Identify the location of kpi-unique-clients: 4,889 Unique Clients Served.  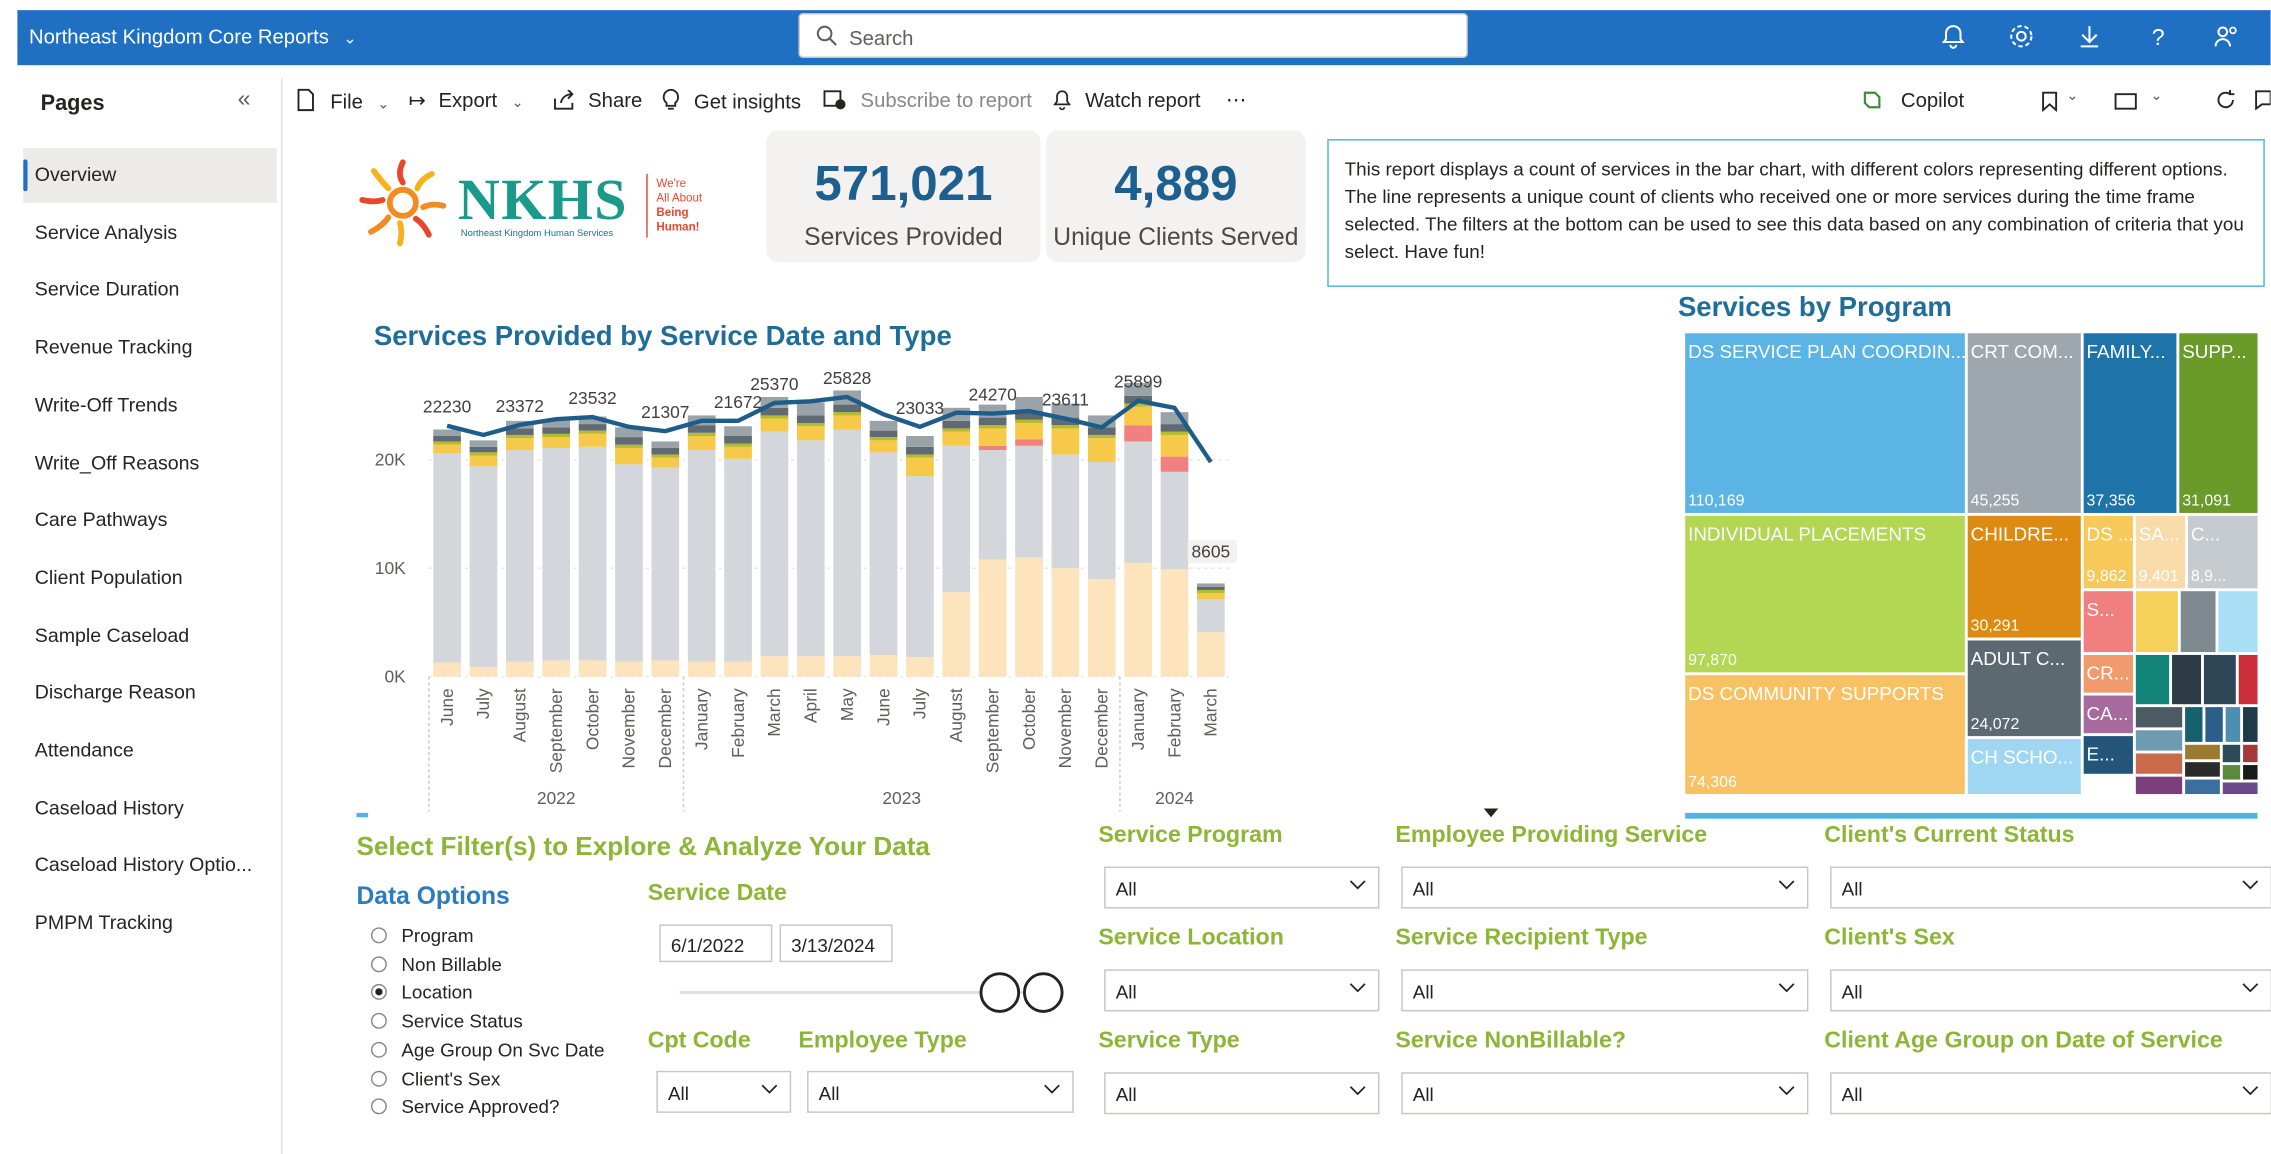
(1176, 196).